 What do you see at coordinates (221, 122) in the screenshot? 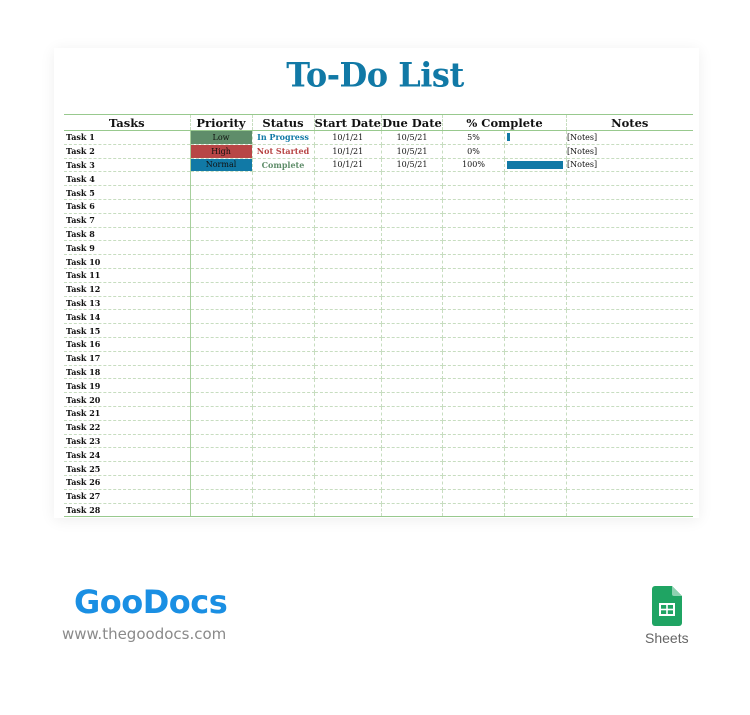
I see `header-priority: Priority` at bounding box center [221, 122].